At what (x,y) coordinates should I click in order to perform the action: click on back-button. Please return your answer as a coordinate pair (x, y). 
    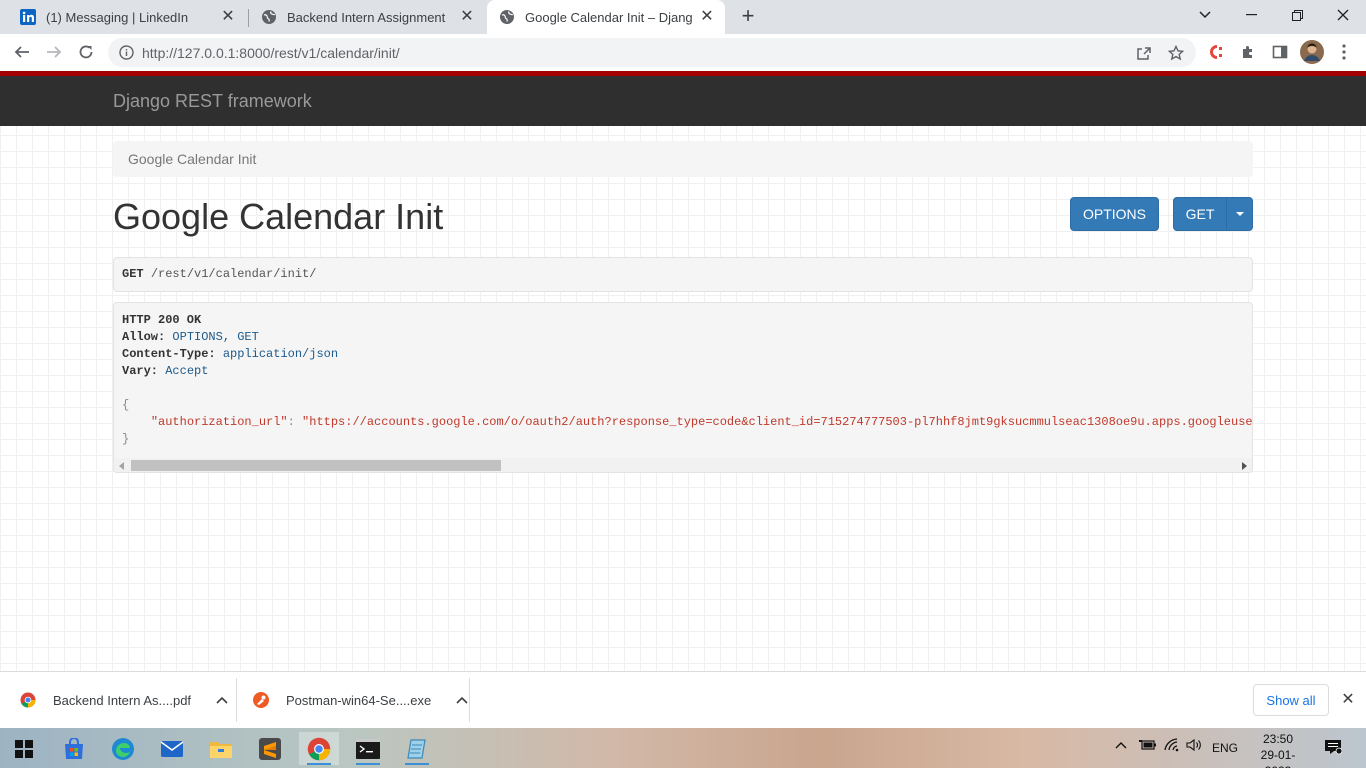
    Looking at the image, I should click on (22, 52).